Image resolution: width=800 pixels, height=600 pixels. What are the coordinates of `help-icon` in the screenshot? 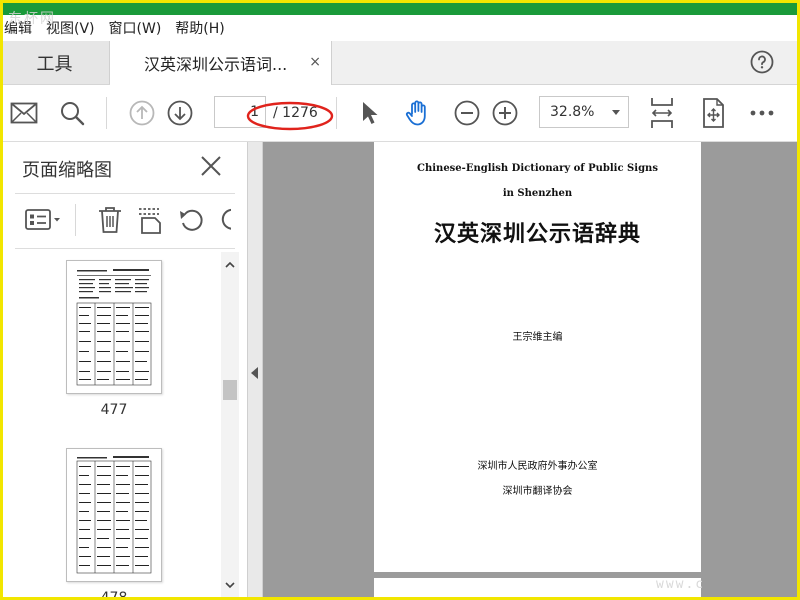 It's located at (762, 62).